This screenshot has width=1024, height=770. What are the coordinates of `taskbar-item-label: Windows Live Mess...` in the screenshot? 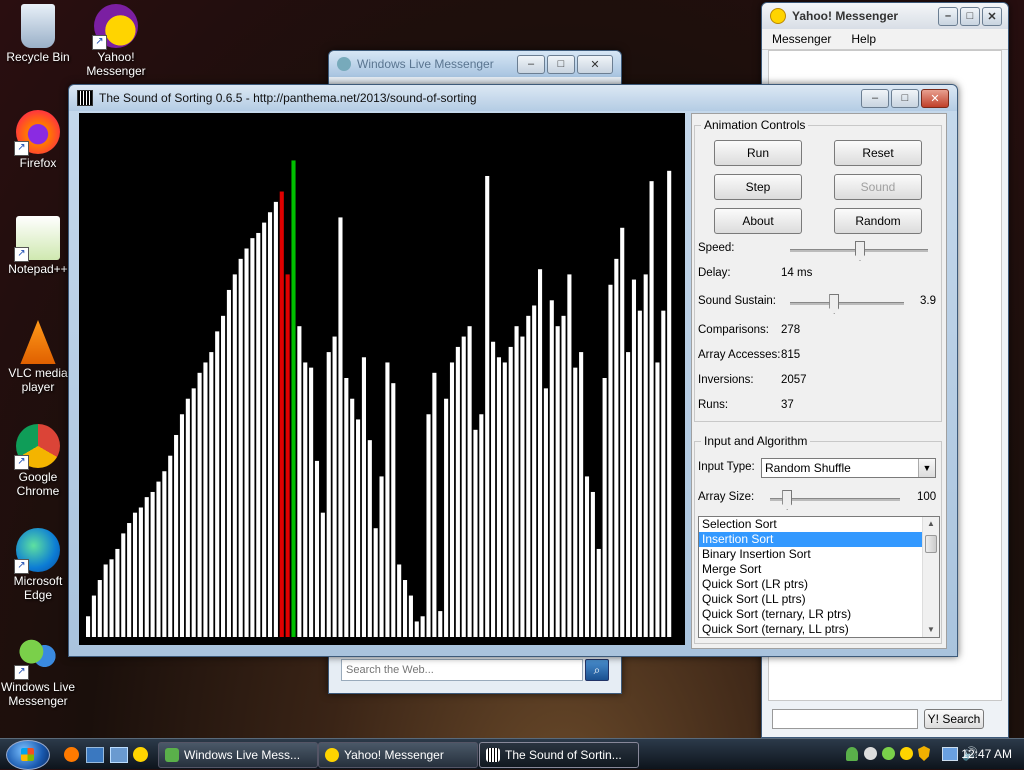 It's located at (242, 755).